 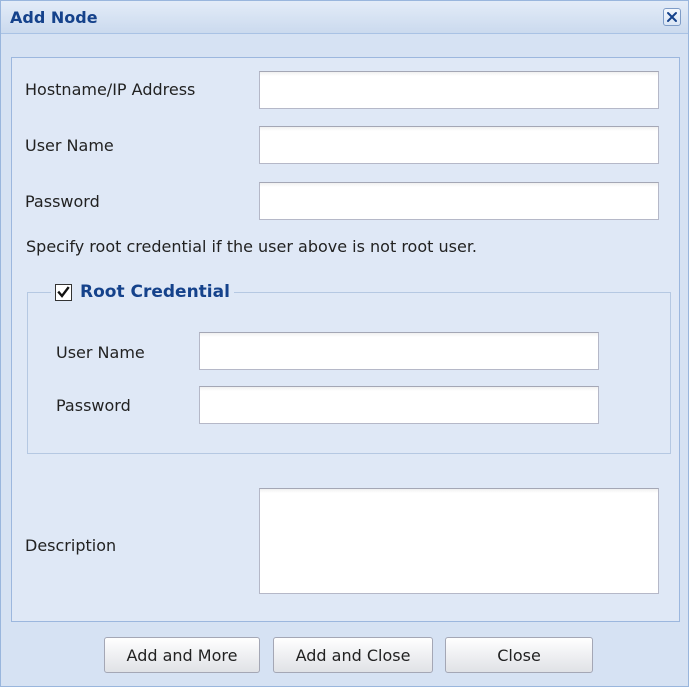 I want to click on root-username-input, so click(x=399, y=351).